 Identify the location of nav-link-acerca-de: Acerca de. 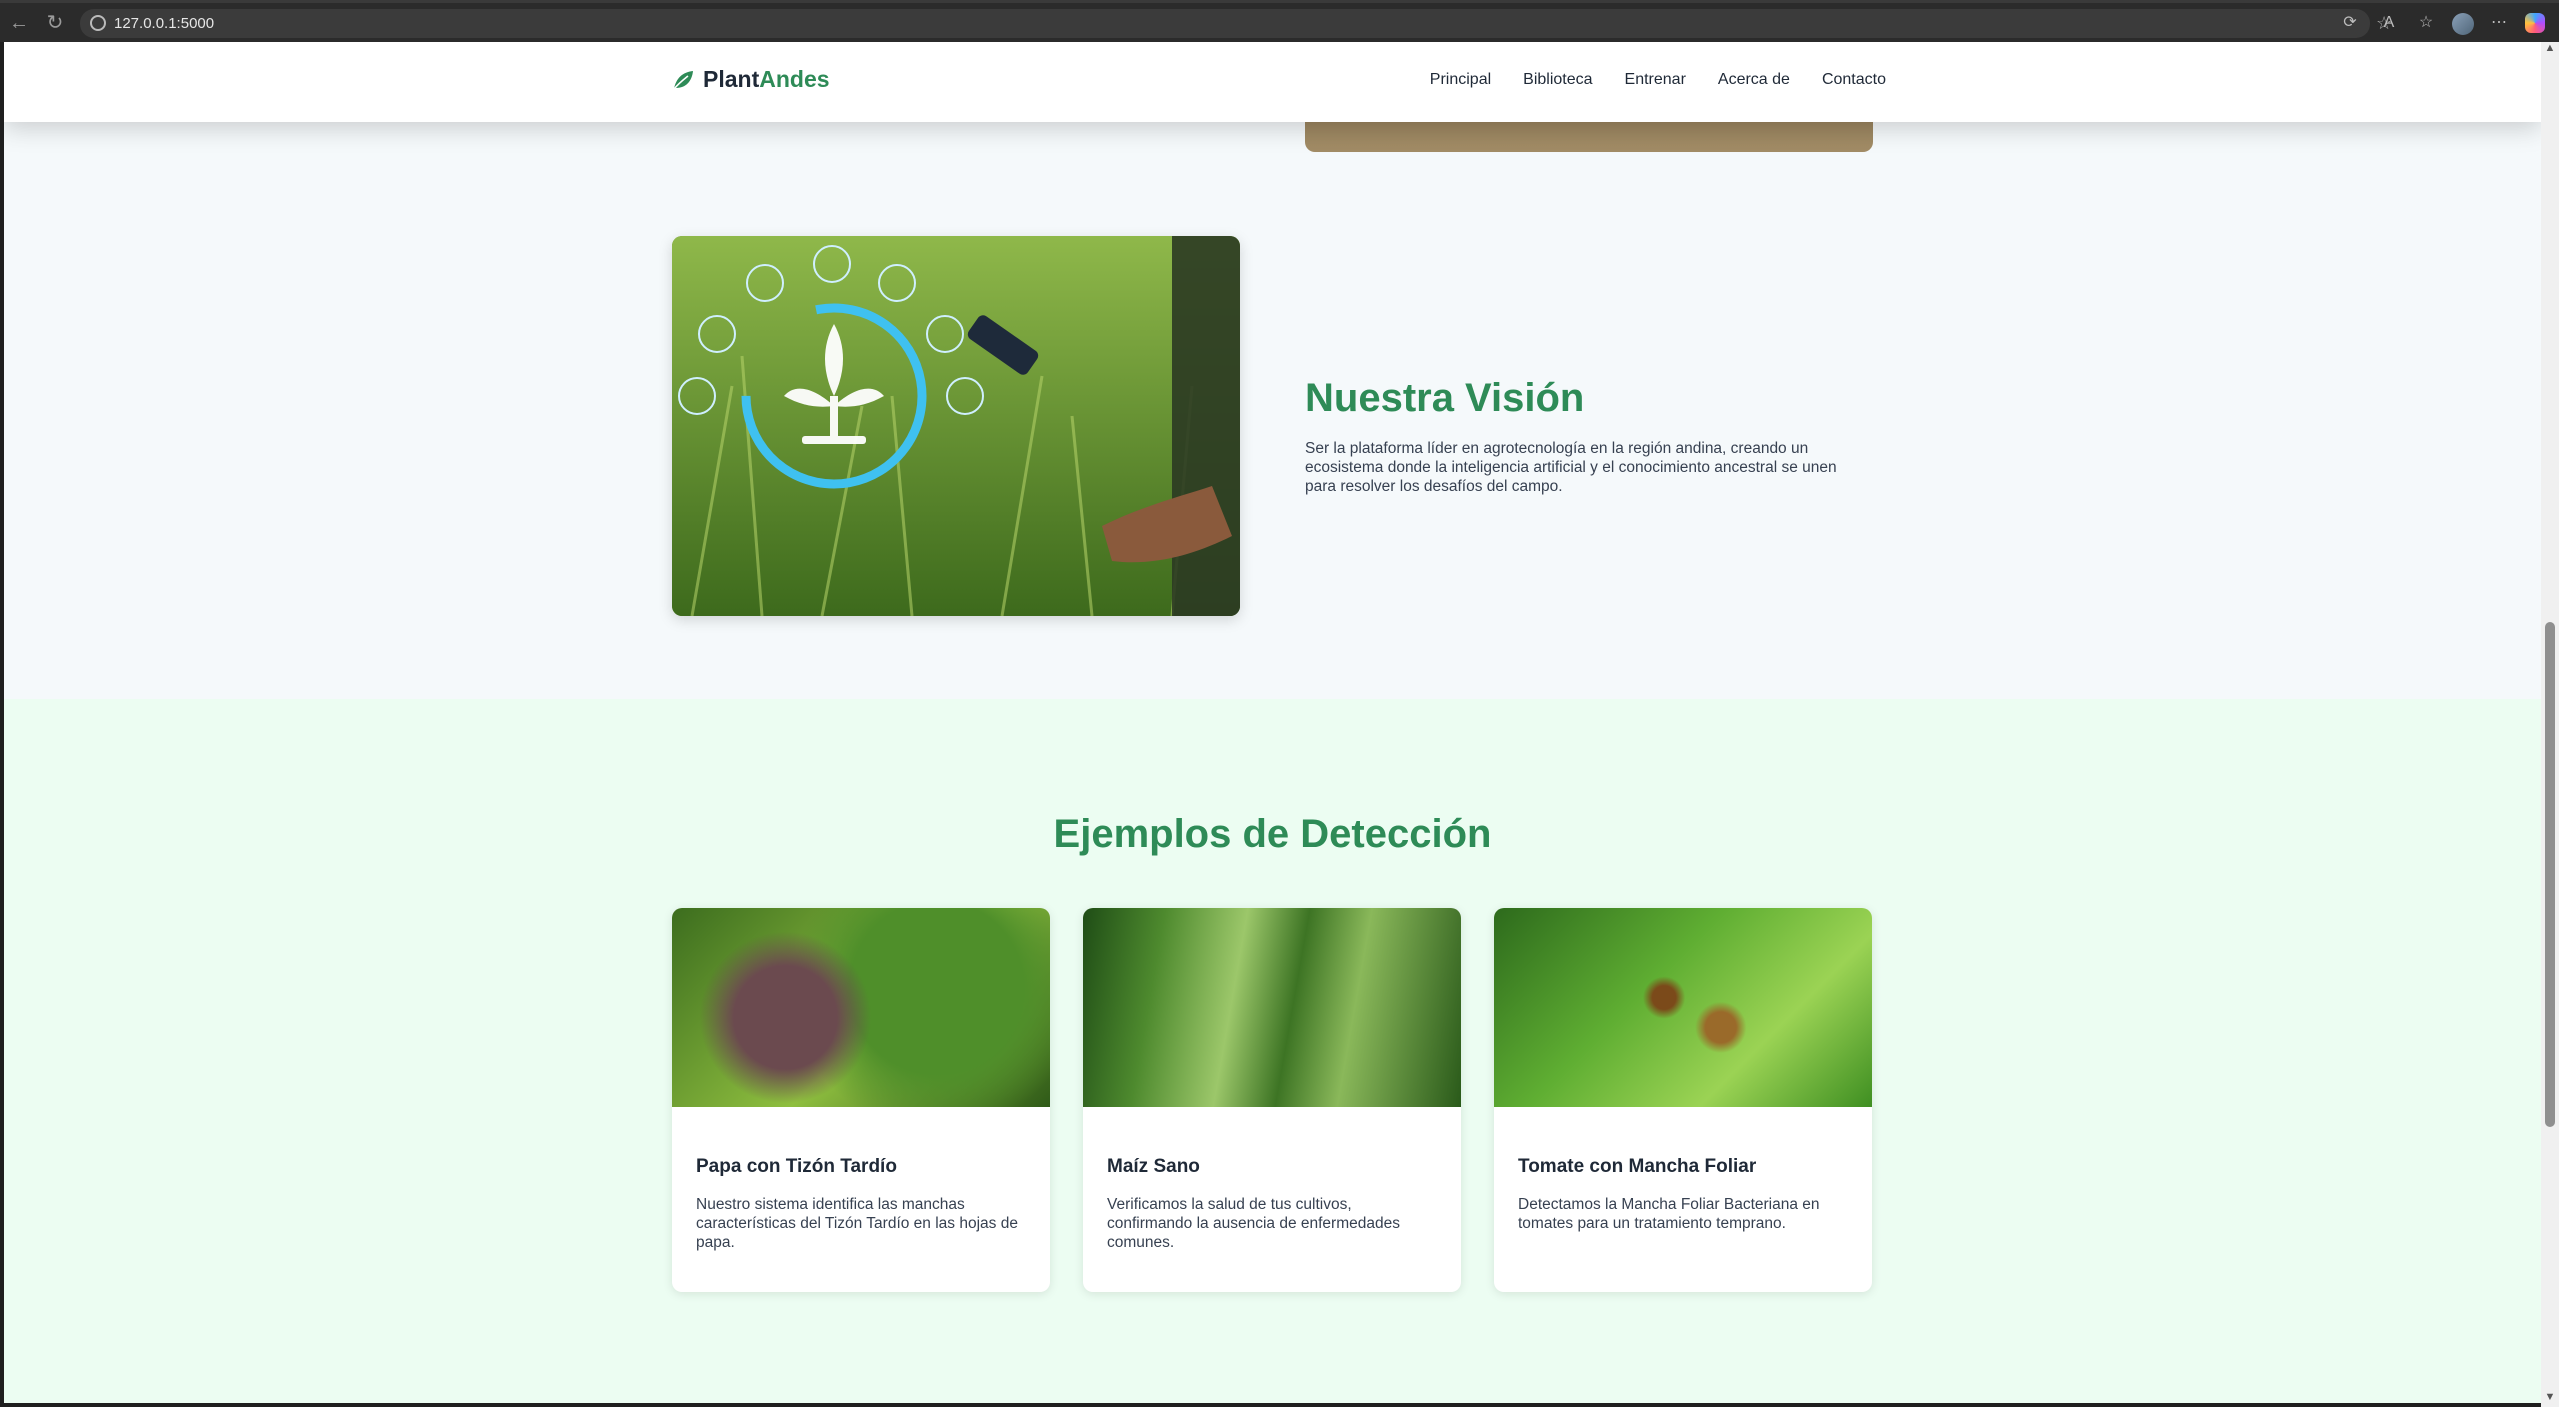
(1754, 80).